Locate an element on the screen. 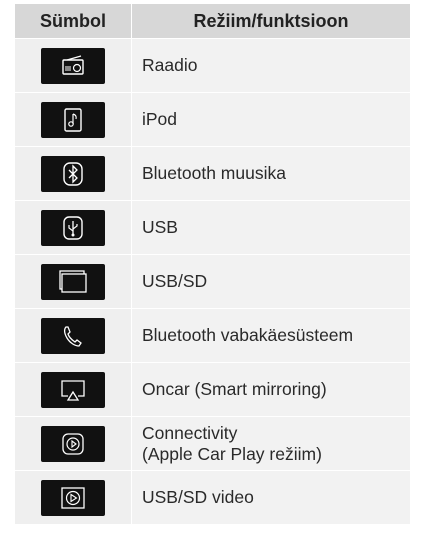  mode-label: Oncar (Smart mirroring) is located at coordinates (271, 389).